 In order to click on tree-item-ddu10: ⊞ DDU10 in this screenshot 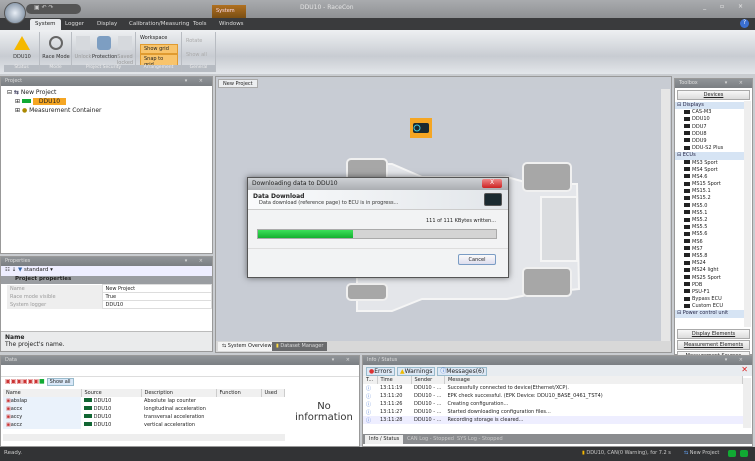, I will do `click(106, 101)`.